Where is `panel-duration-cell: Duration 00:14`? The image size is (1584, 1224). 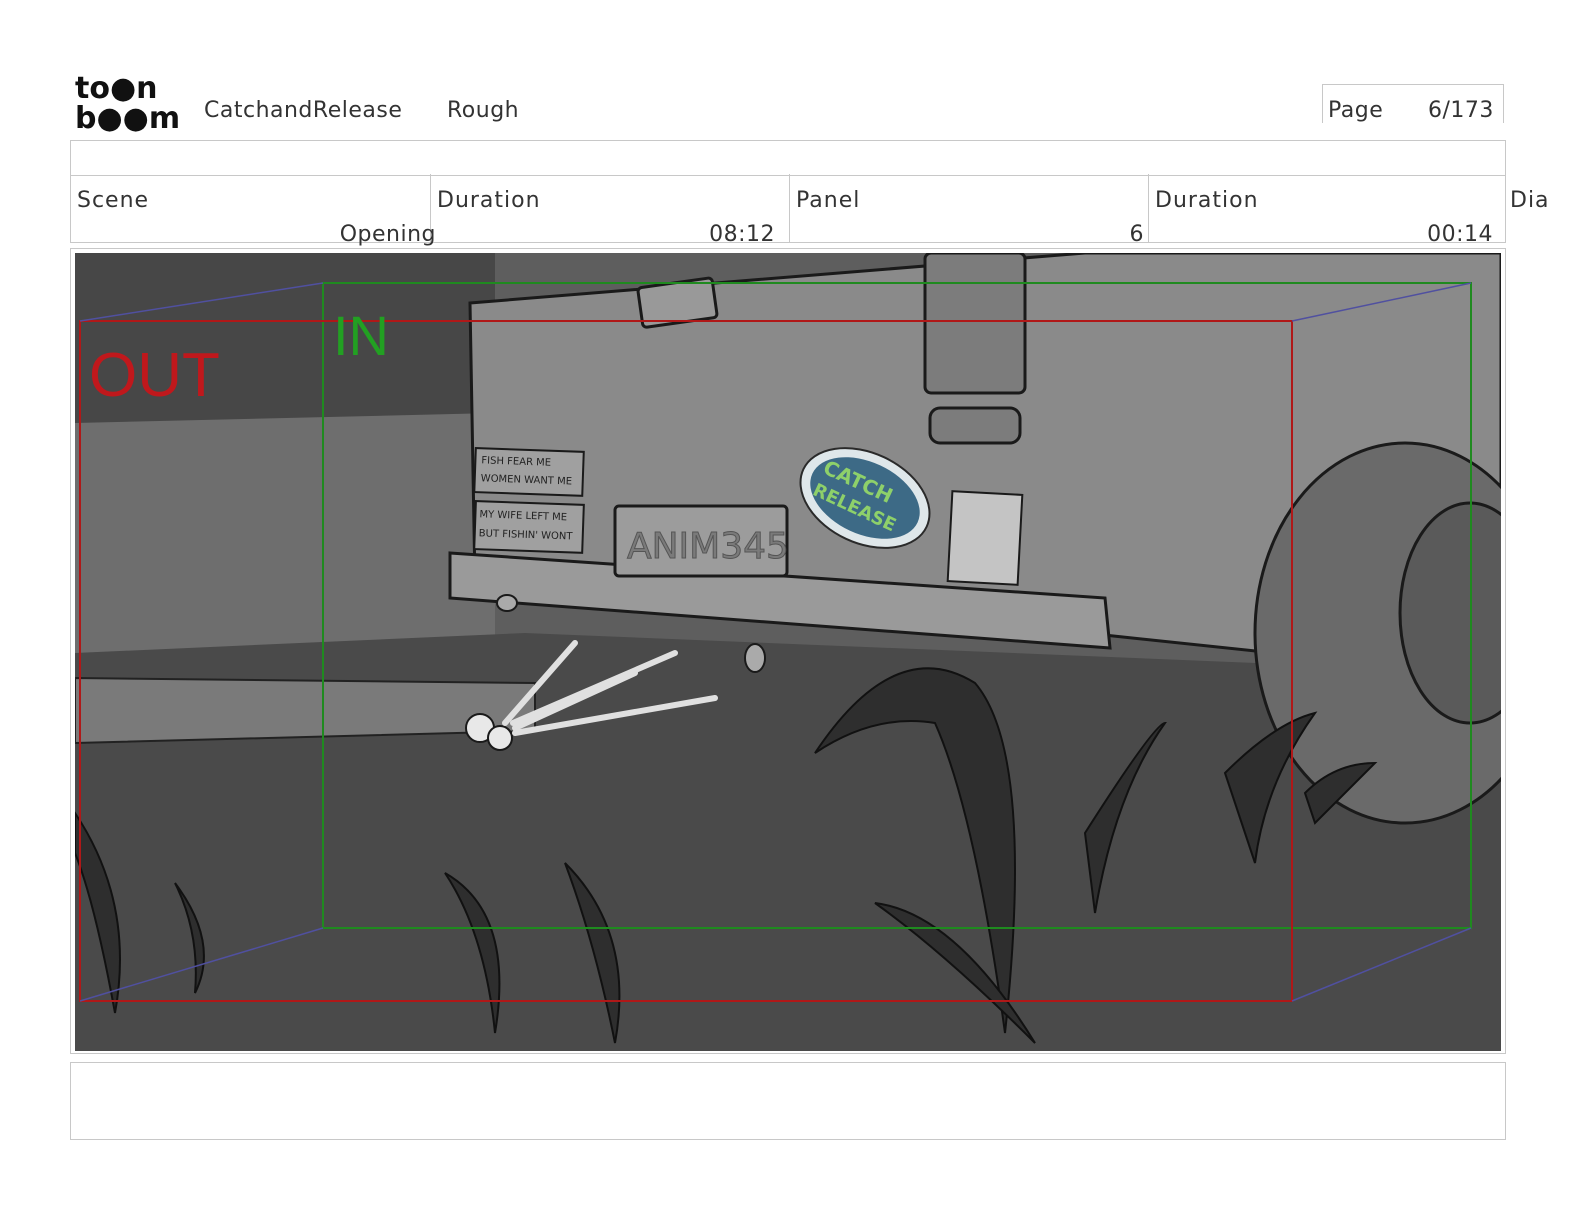
panel-duration-cell: Duration 00:14 is located at coordinates (1327, 210).